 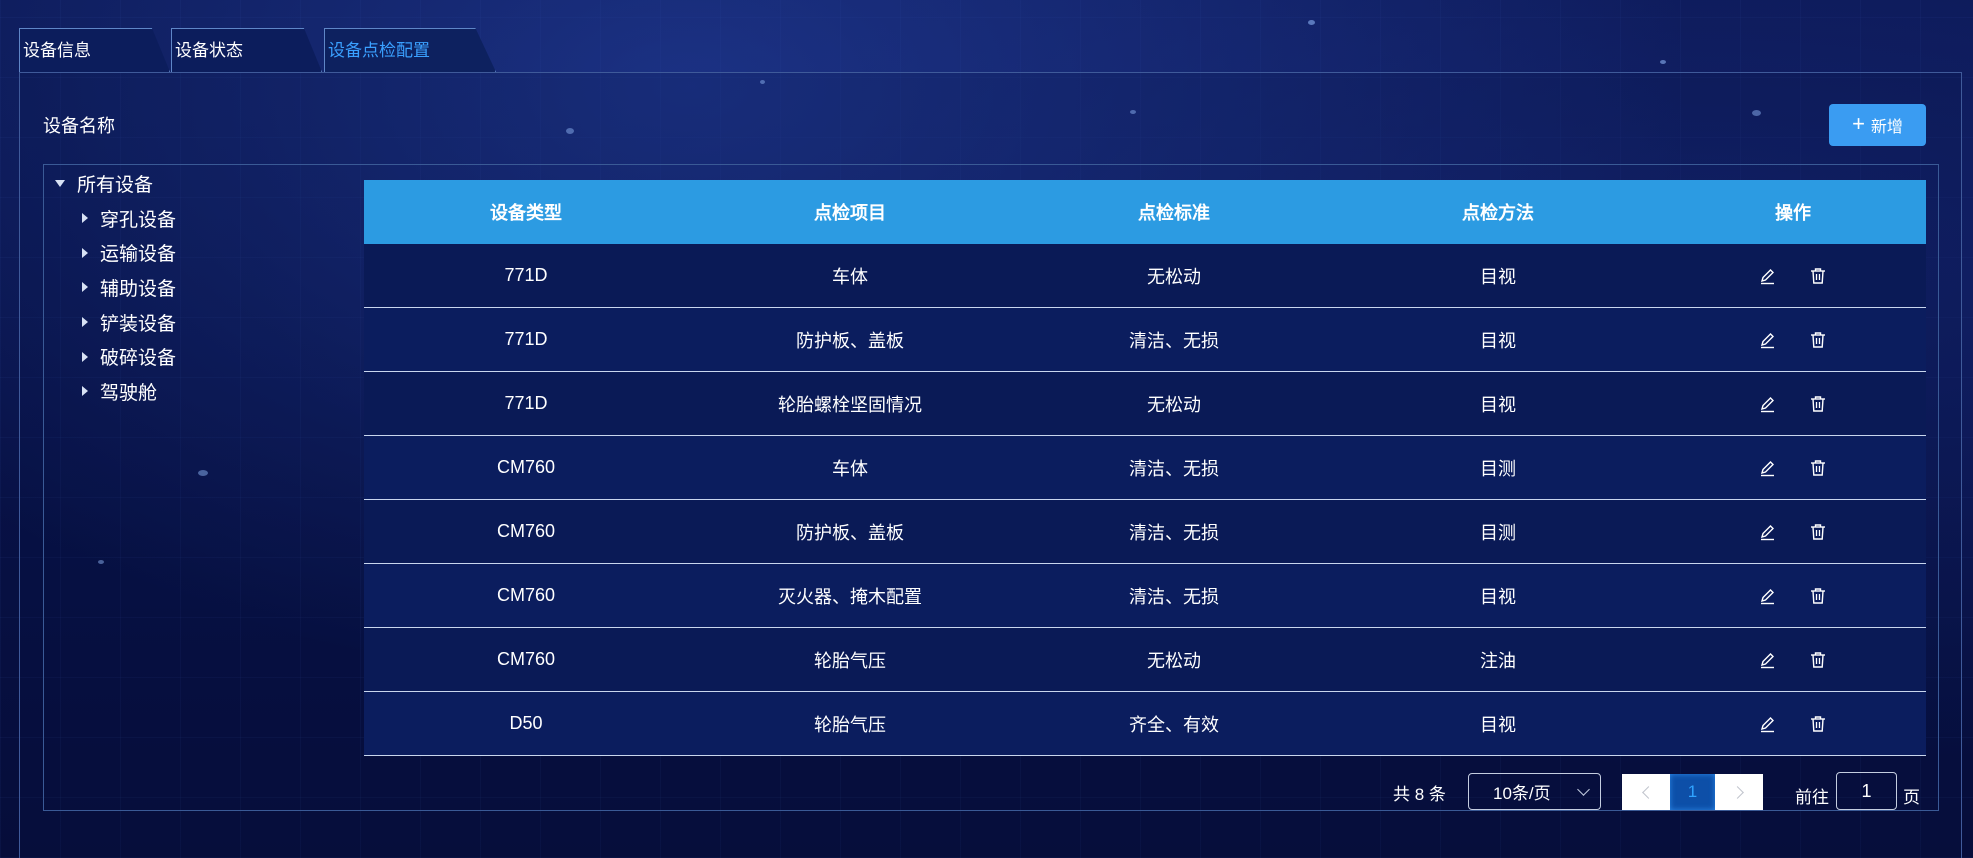 I want to click on prev-page-button, so click(x=1646, y=792).